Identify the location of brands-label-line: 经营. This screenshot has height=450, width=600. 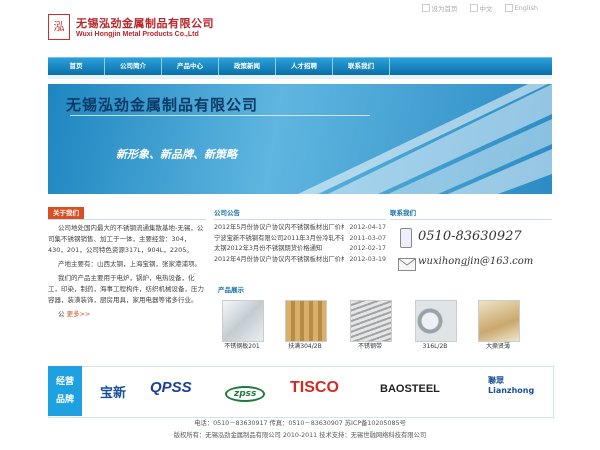
(64, 382).